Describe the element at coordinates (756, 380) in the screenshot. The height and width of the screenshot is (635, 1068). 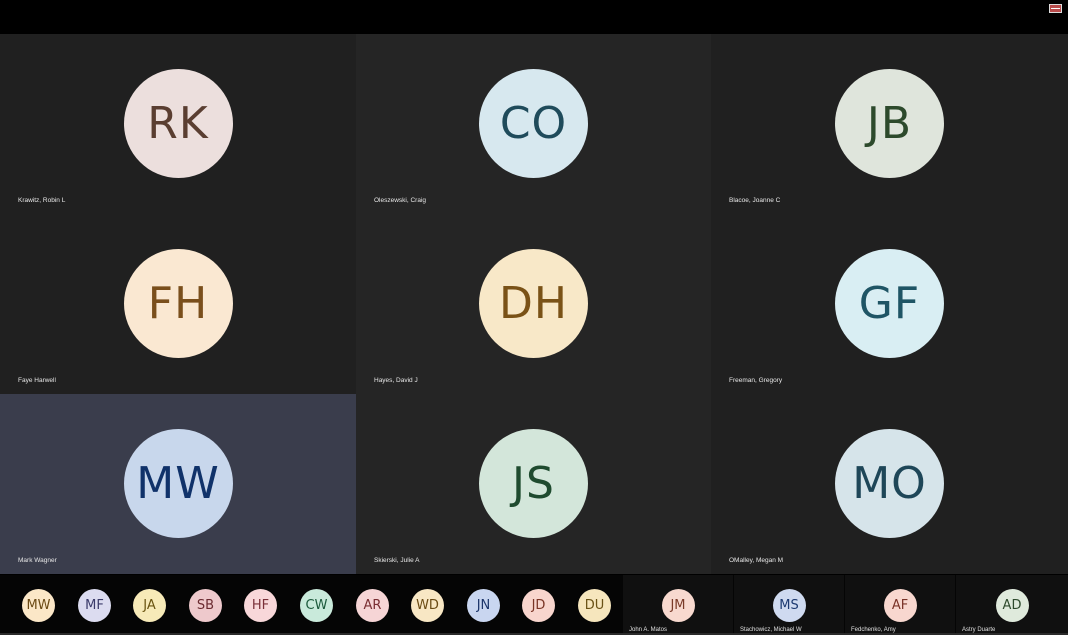
I see `participant-name: Freeman, Gregory` at that location.